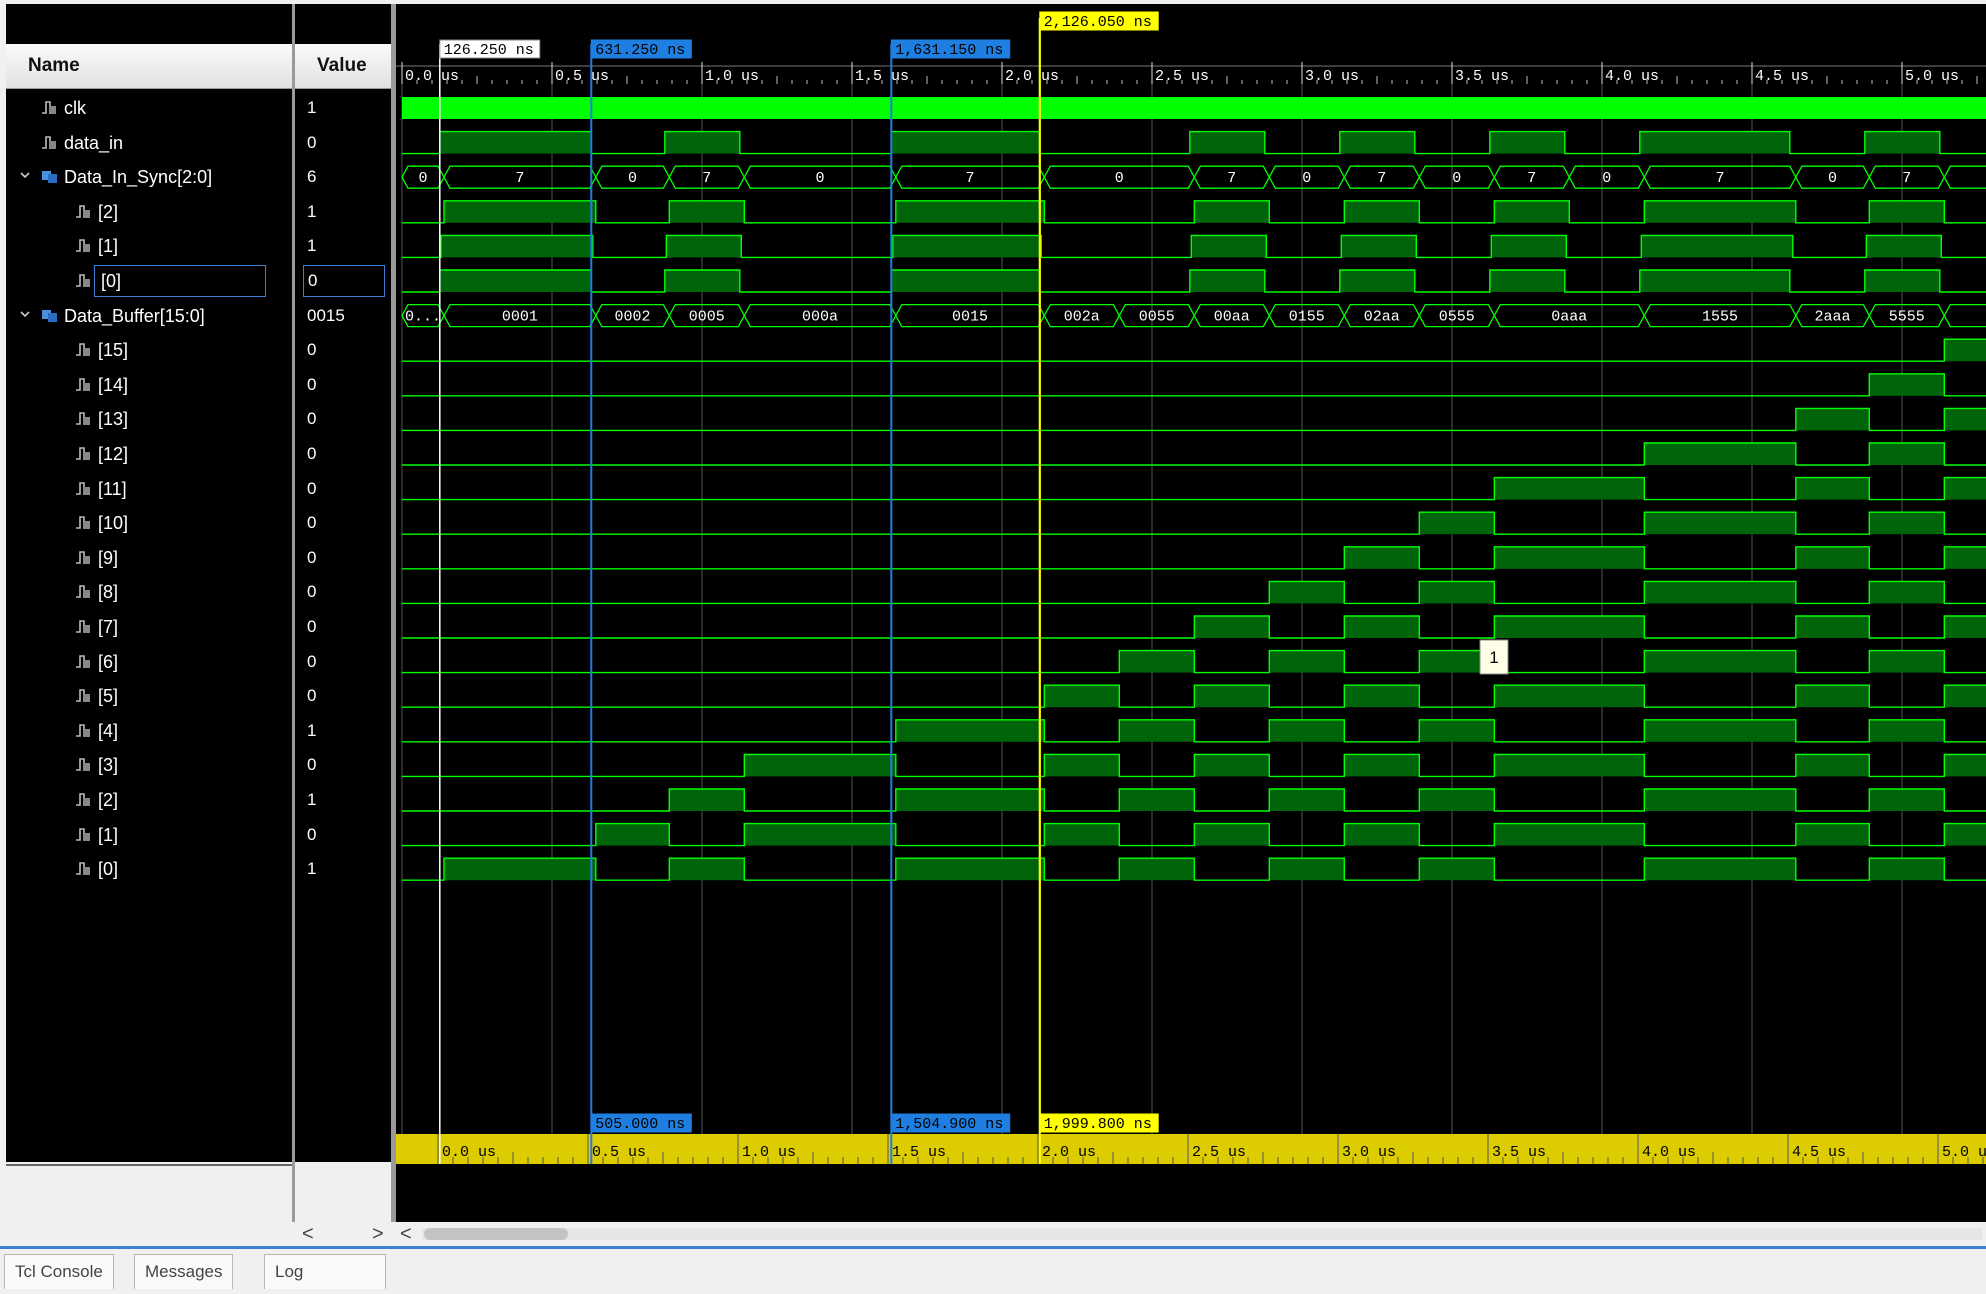 The height and width of the screenshot is (1294, 1986). Describe the element at coordinates (1965, 488) in the screenshot. I see `buffer-bit-11-wave-high-fill` at that location.